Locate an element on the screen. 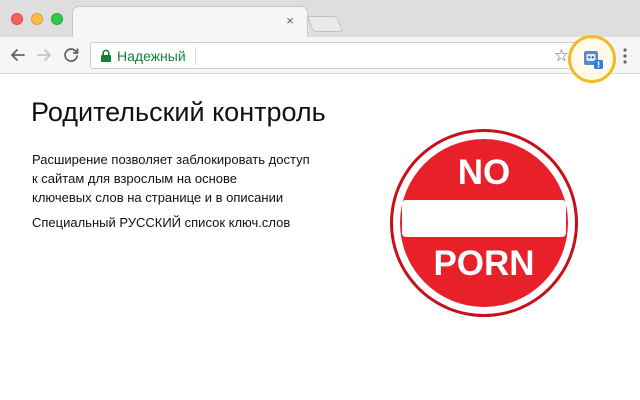  extension-highlight-ring is located at coordinates (592, 59).